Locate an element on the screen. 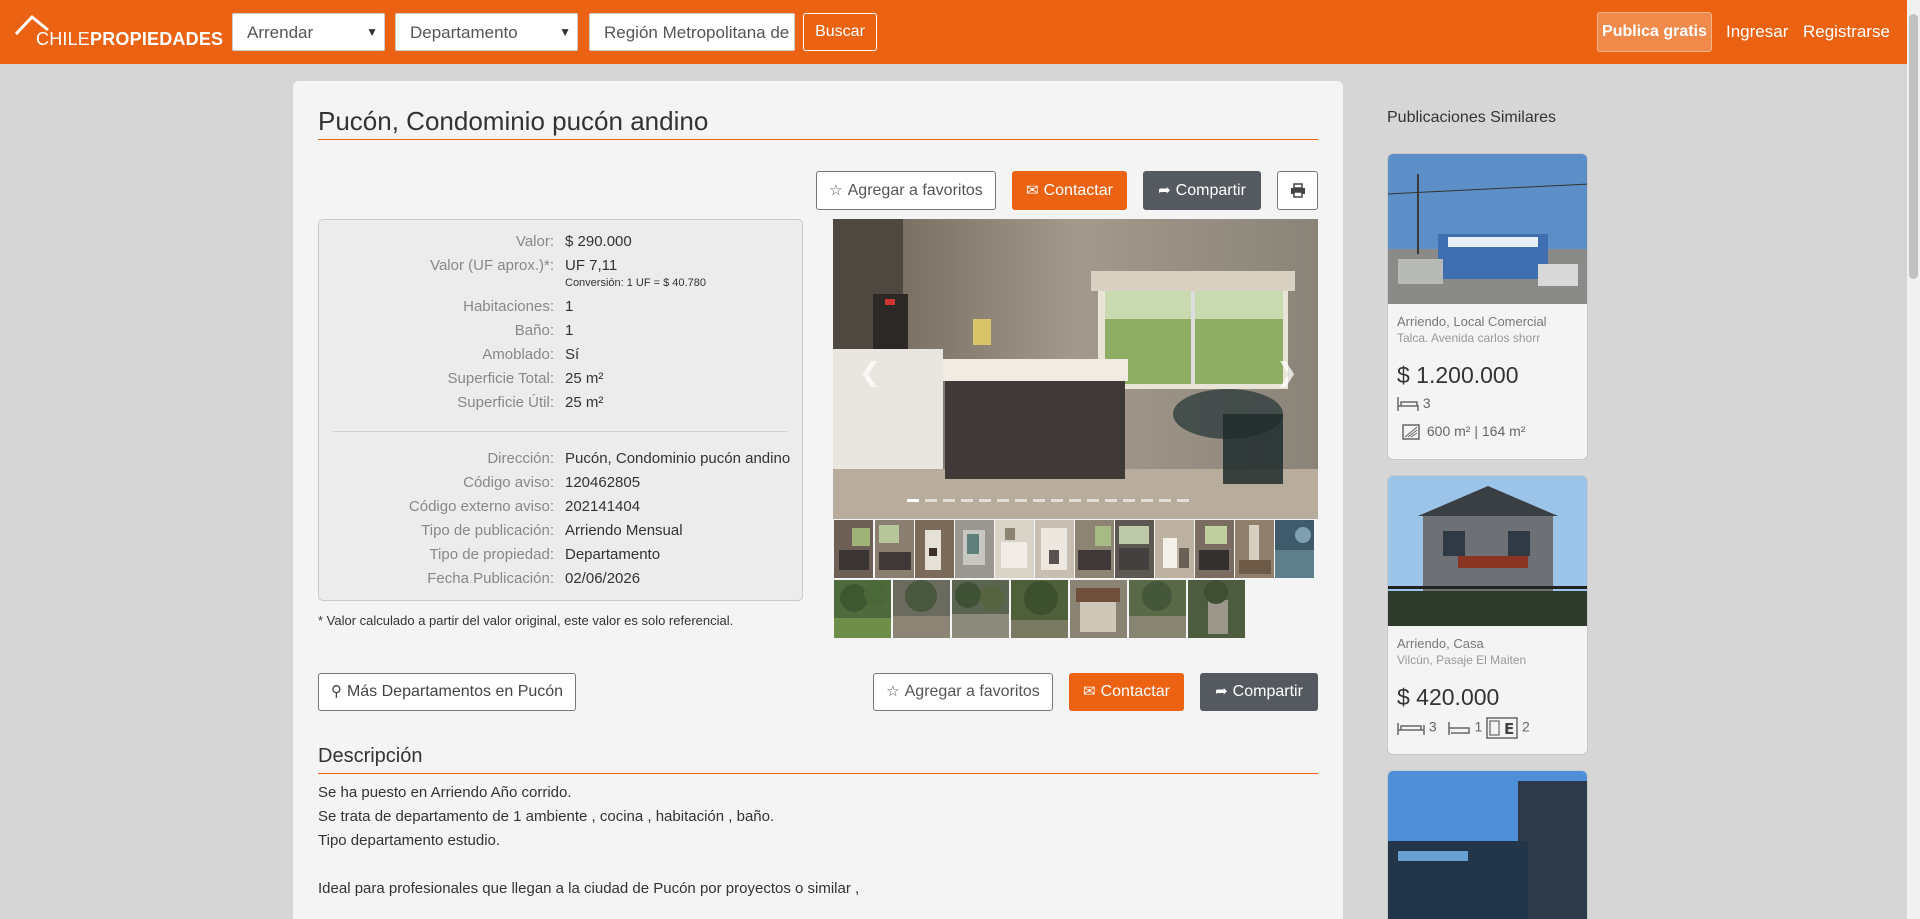 This screenshot has height=919, width=1920. photo-carousel: ❮ ❯ is located at coordinates (1075, 369).